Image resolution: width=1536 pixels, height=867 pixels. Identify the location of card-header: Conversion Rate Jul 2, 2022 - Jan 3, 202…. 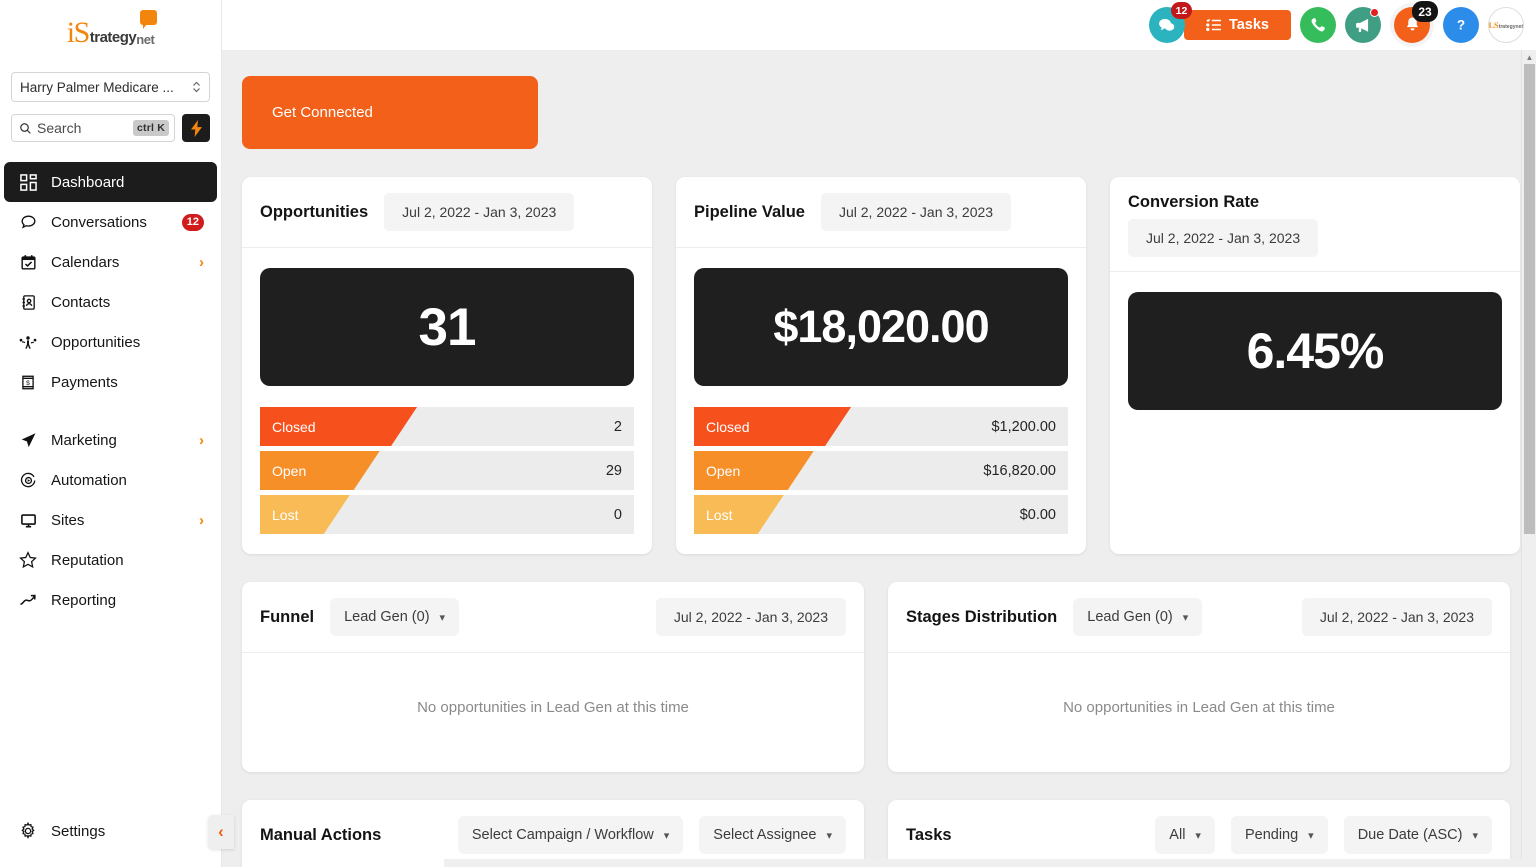
(1315, 224).